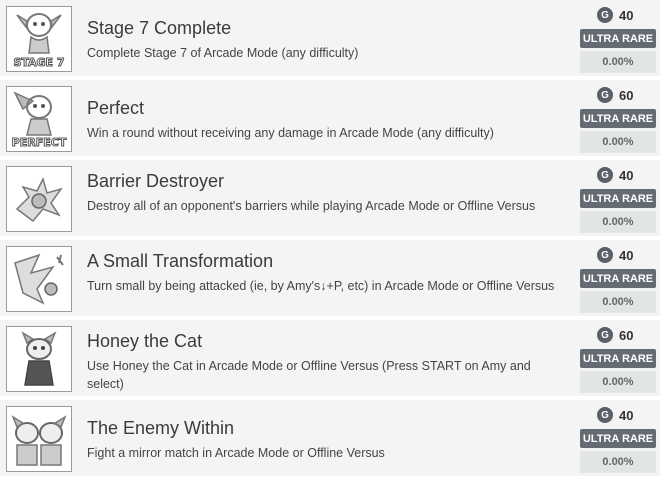 The image size is (665, 480). What do you see at coordinates (39, 63) in the screenshot?
I see `thumb-caption: STAGE 7` at bounding box center [39, 63].